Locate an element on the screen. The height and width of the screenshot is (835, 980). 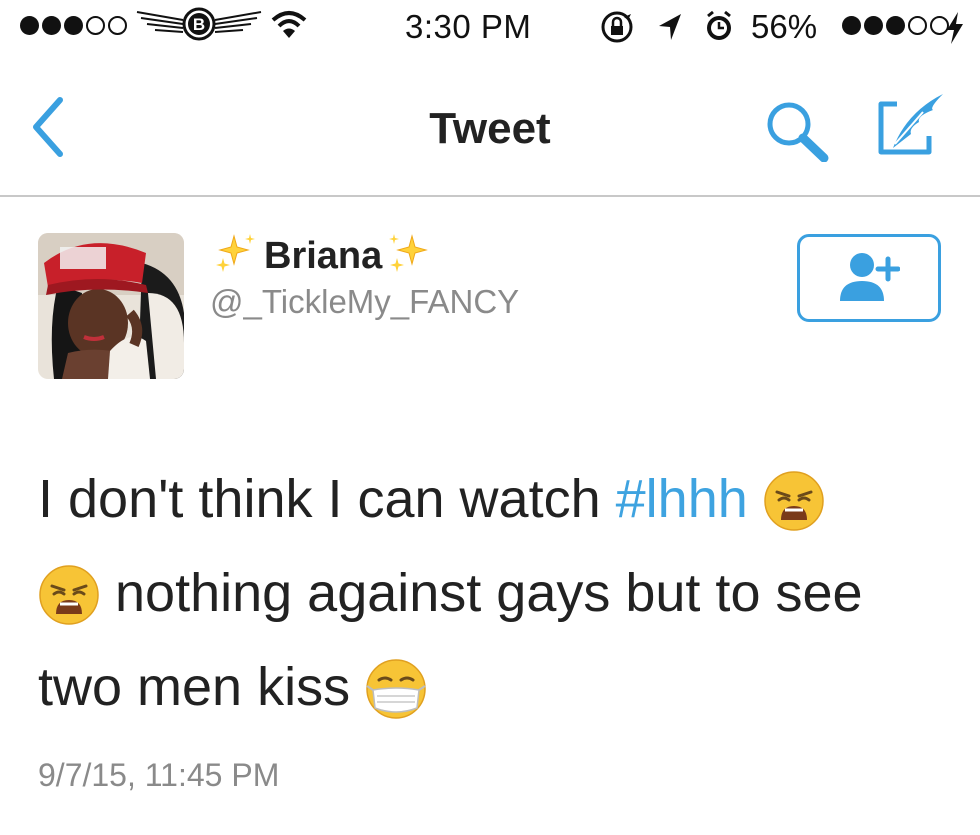
charging-bolt-icon is located at coordinates (955, 30).